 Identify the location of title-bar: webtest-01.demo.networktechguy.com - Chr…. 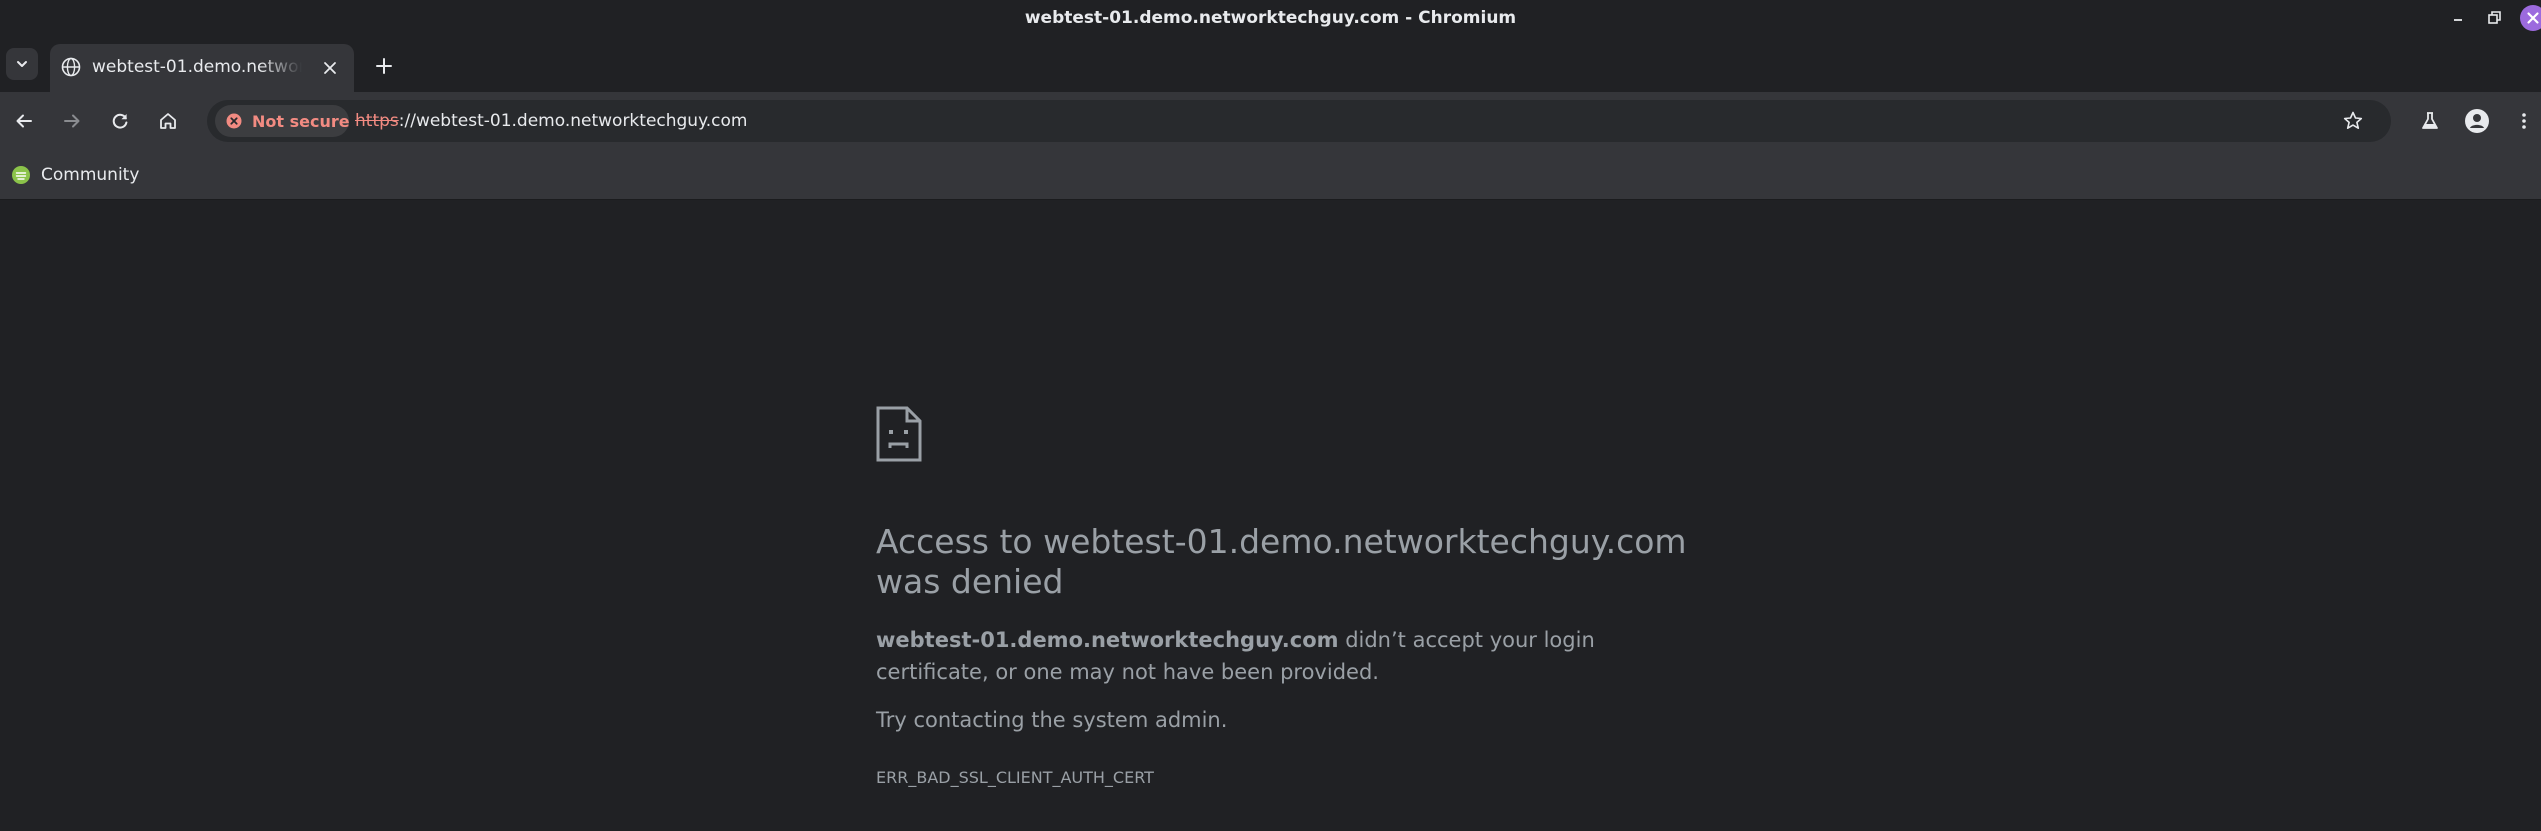
(1270, 19).